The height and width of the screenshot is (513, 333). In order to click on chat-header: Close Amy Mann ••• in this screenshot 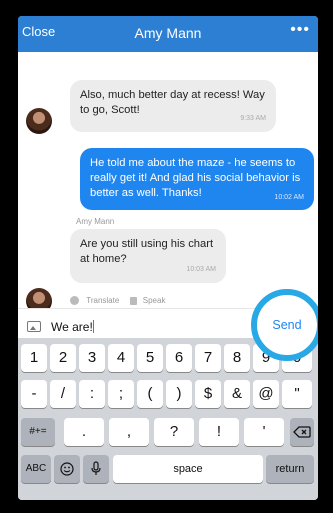, I will do `click(168, 34)`.